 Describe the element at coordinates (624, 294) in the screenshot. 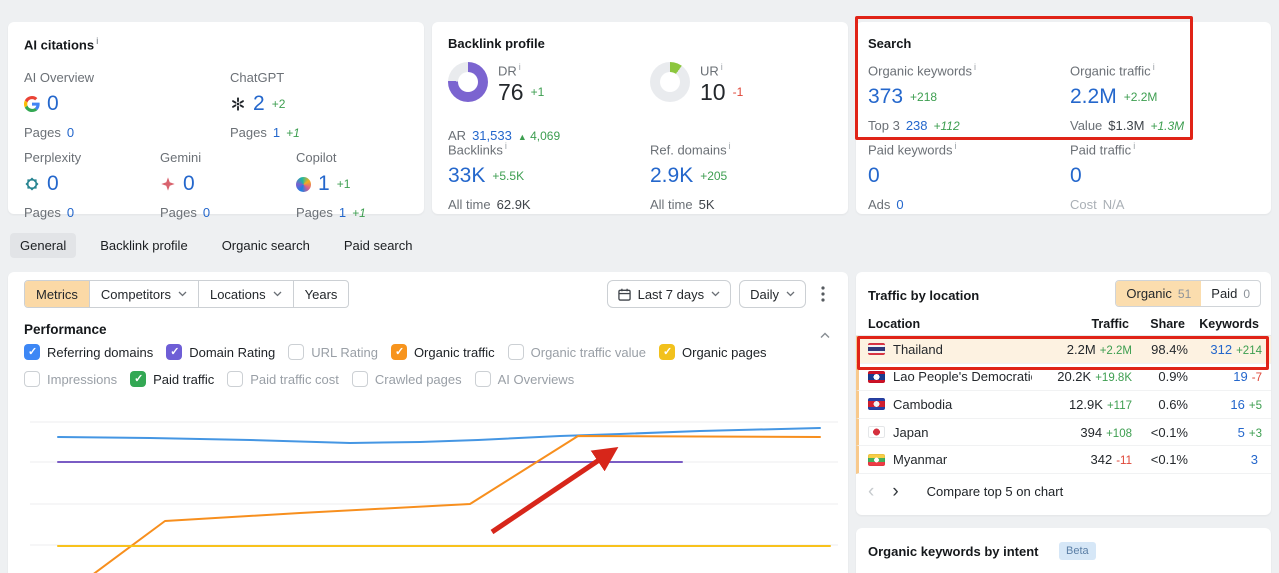

I see `calendar-icon` at that location.